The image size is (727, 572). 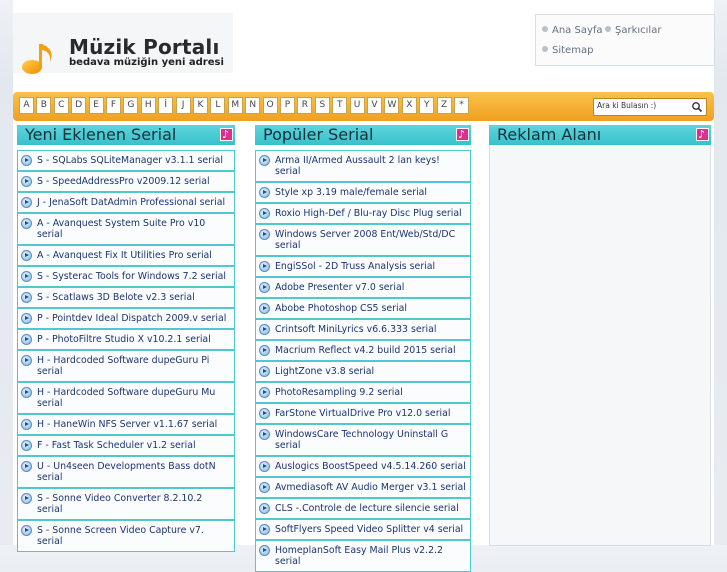 I want to click on letter-link: V, so click(x=374, y=105).